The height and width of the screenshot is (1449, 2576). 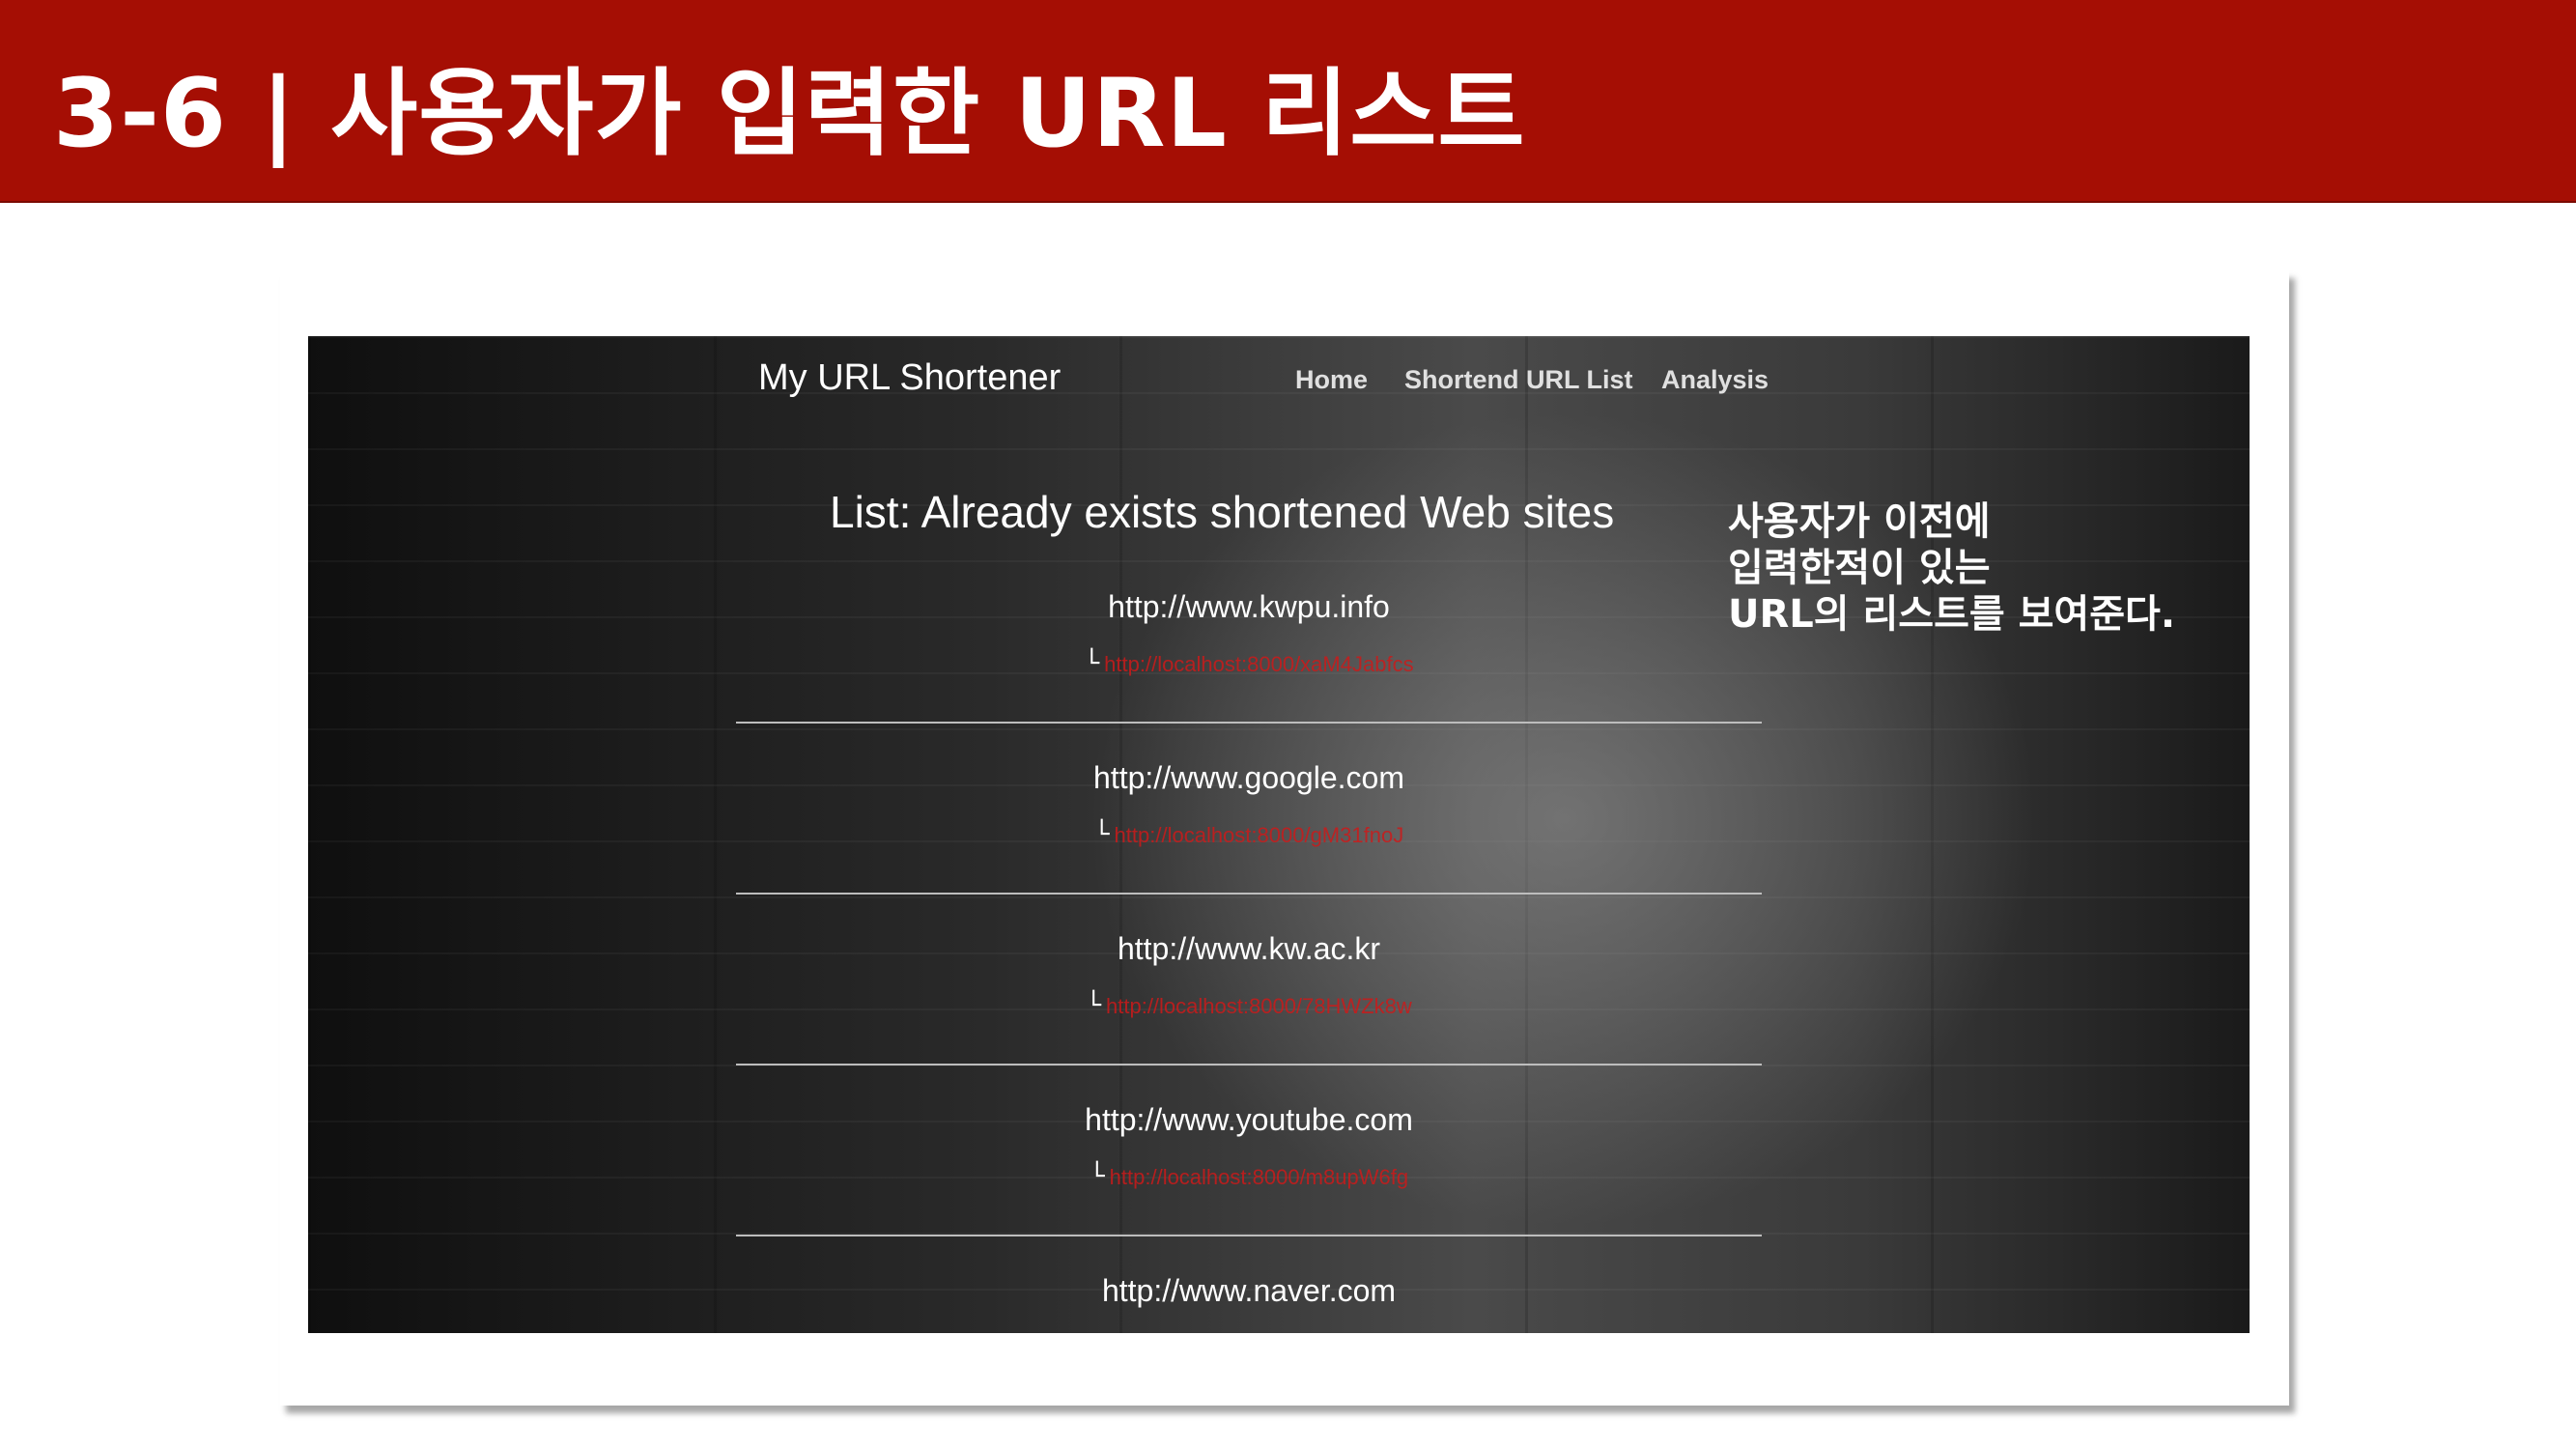 What do you see at coordinates (1249, 1291) in the screenshot?
I see `original-url-link: http://www.naver.com` at bounding box center [1249, 1291].